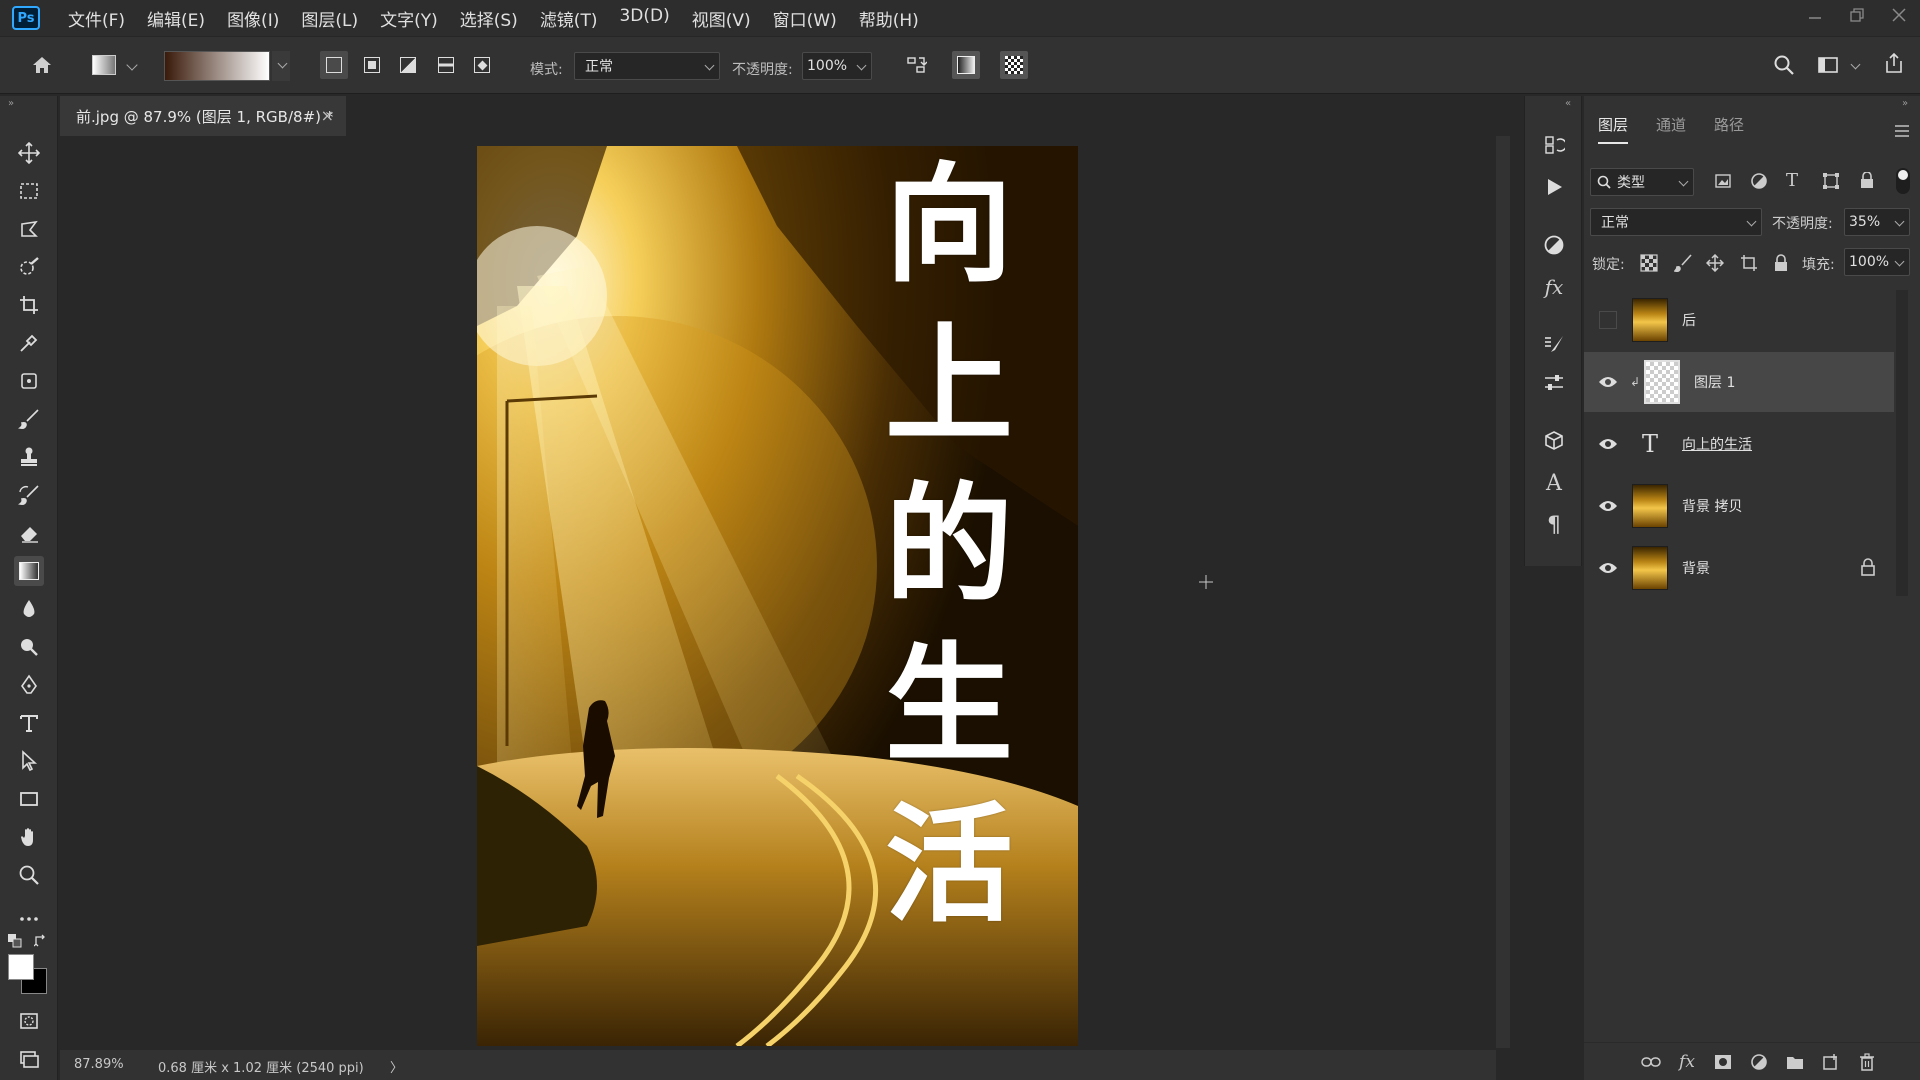 The height and width of the screenshot is (1080, 1920). Describe the element at coordinates (1831, 181) in the screenshot. I see `filter-shape-icon` at that location.